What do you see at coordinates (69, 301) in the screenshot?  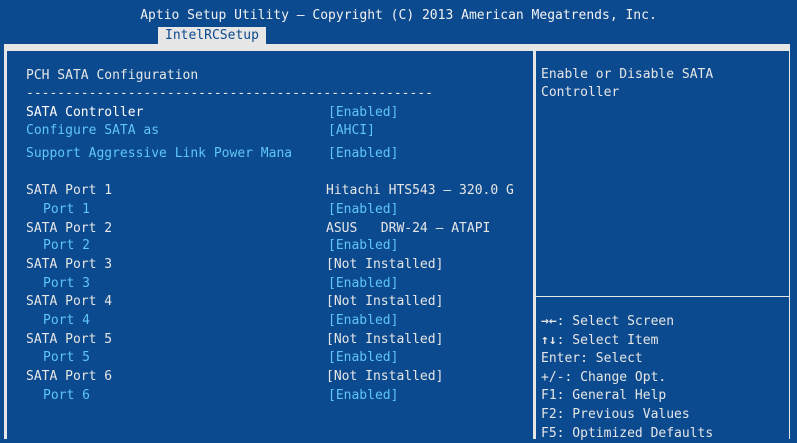 I see `sata-port-4-label: SATA Port 4` at bounding box center [69, 301].